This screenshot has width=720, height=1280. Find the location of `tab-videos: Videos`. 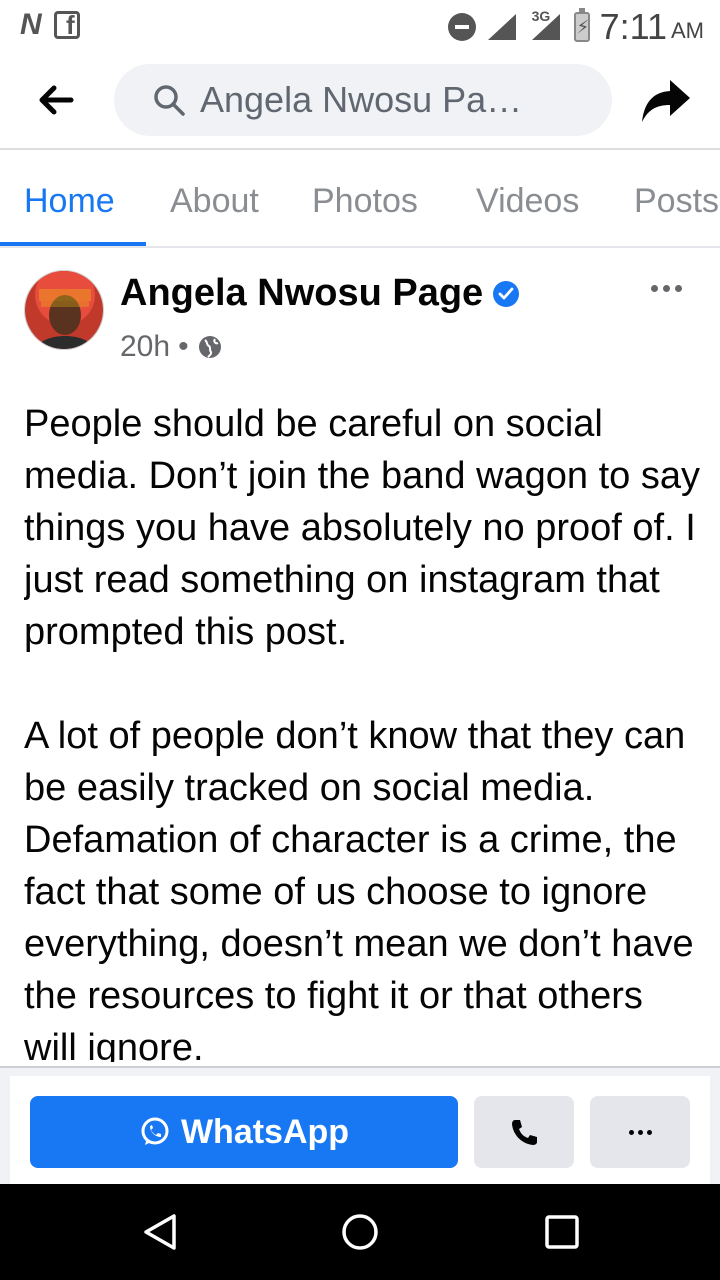

tab-videos: Videos is located at coordinates (527, 201).